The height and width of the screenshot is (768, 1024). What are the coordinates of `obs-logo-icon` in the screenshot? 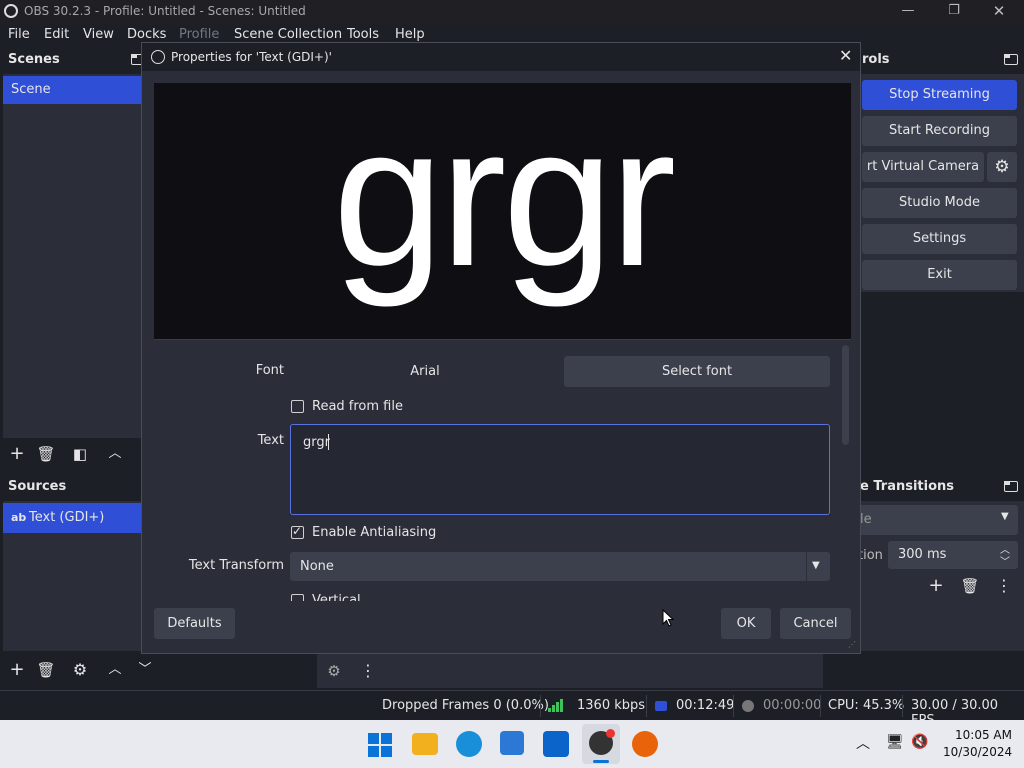 It's located at (11, 11).